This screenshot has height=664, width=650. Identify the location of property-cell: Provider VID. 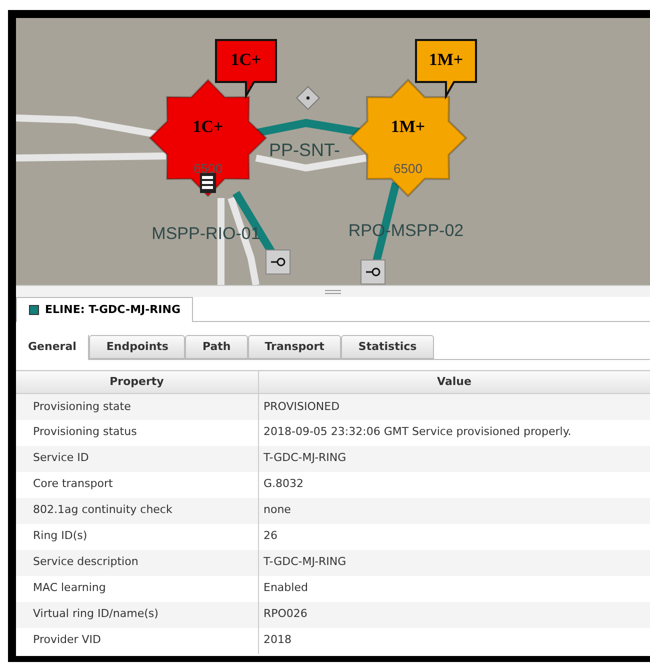
(137, 641).